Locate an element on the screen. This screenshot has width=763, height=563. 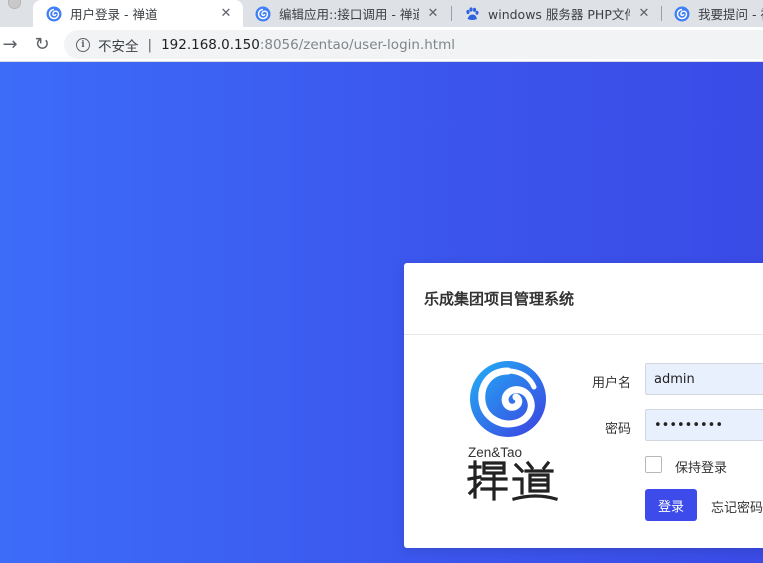
tab-windows-php: windows 服务器 PHP文件 ✕ is located at coordinates (556, 13).